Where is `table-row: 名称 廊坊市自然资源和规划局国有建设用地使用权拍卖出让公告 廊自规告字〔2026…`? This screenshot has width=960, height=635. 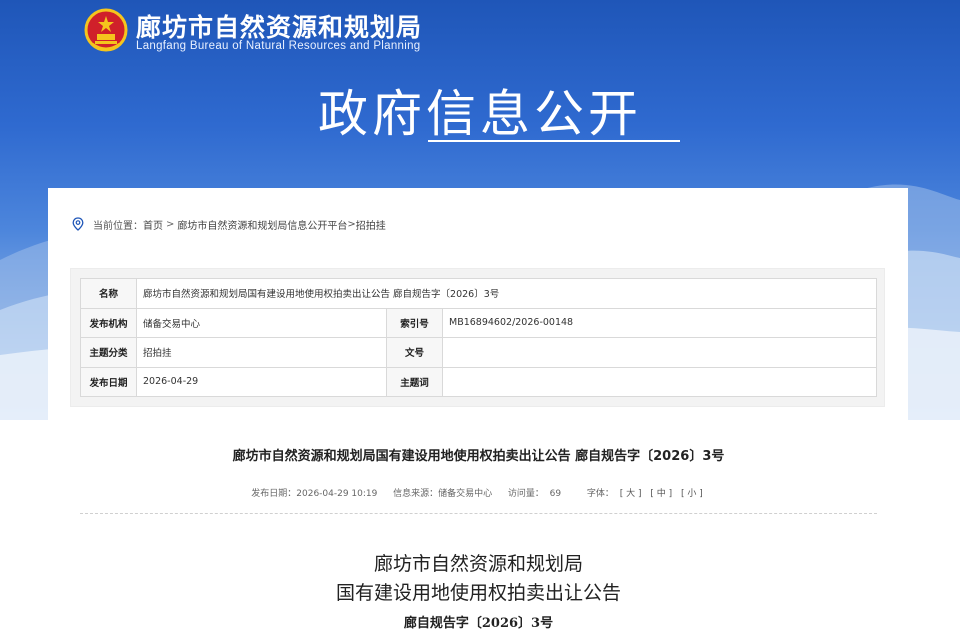
table-row: 名称 廊坊市自然资源和规划局国有建设用地使用权拍卖出让公告 廊自规告字〔2026… is located at coordinates (478, 293).